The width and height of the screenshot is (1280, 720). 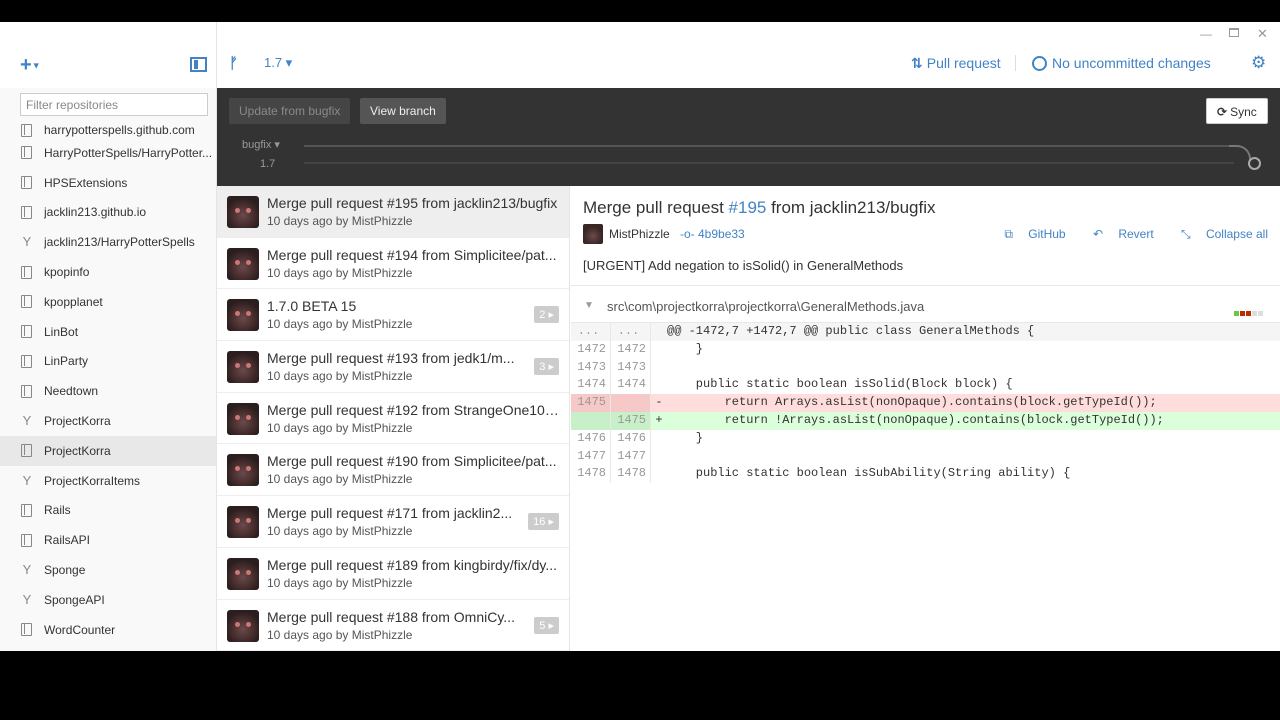 What do you see at coordinates (748, 207) in the screenshot?
I see `pull-request-number-link: #195` at bounding box center [748, 207].